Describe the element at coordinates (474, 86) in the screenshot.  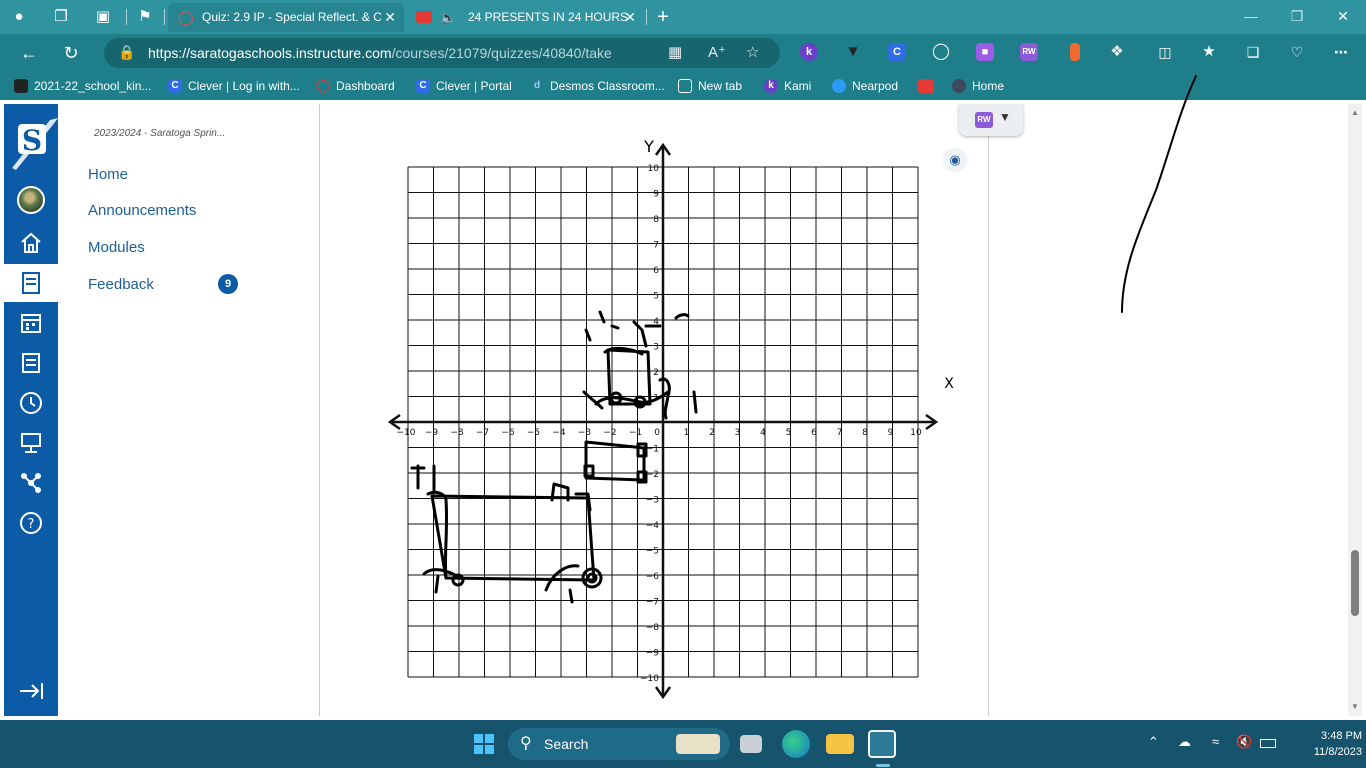
I see `bookmark-label: Clever | Portal` at that location.